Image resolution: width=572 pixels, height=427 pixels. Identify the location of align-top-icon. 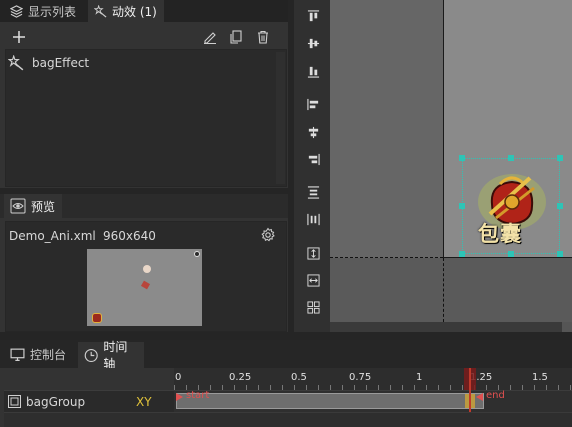
(313, 15).